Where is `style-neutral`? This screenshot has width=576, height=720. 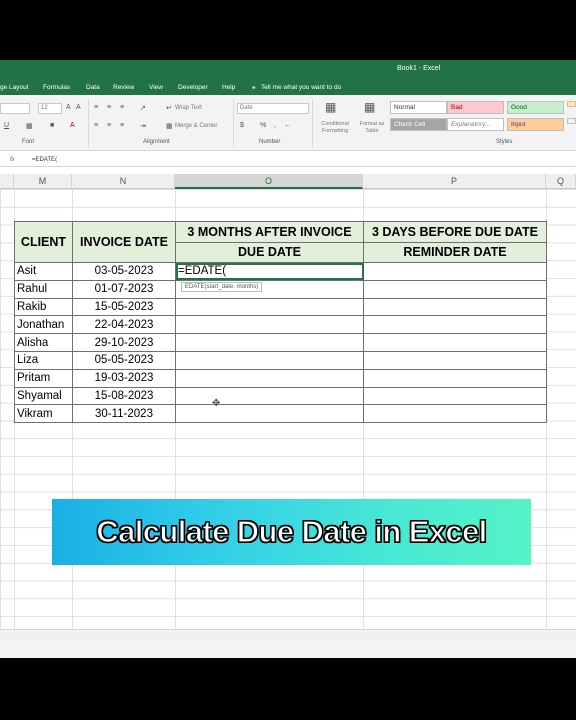
style-neutral is located at coordinates (571, 104).